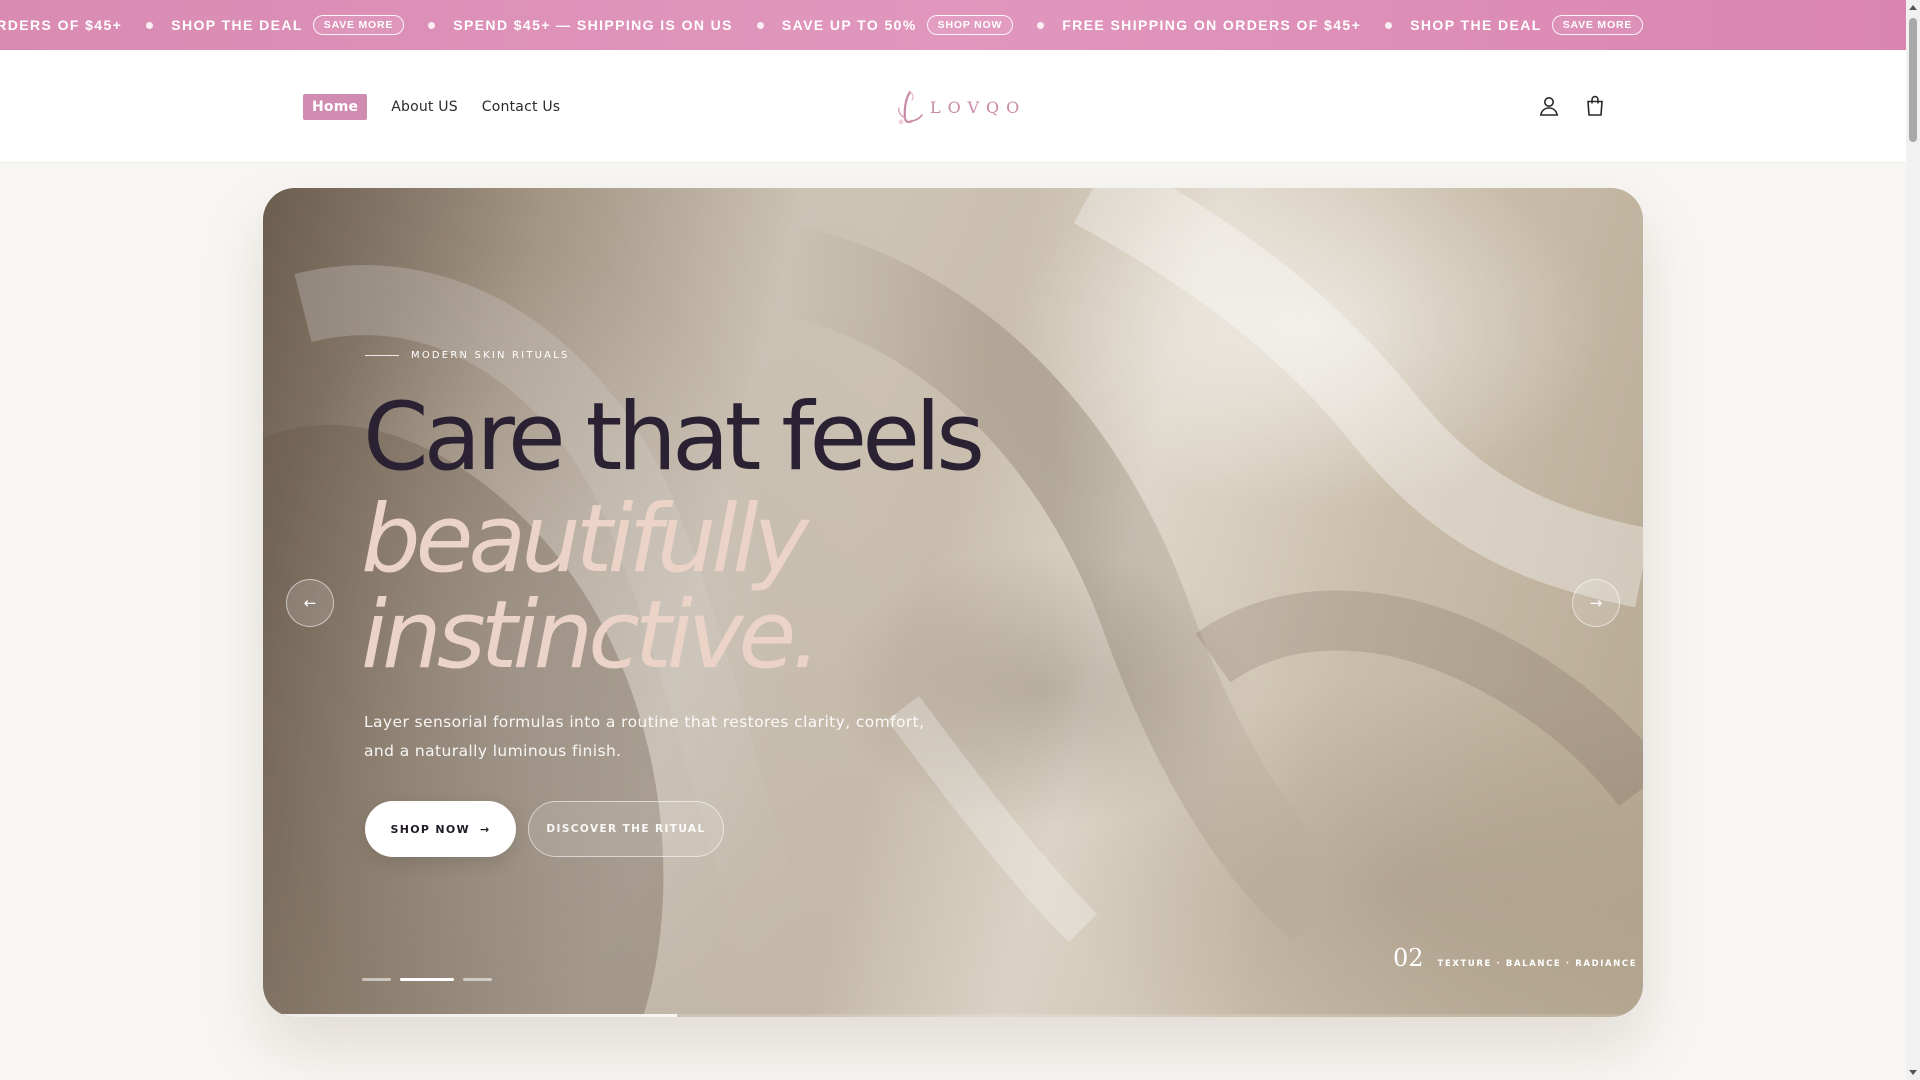 This screenshot has height=1080, width=1920. Describe the element at coordinates (1537, 964) in the screenshot. I see `slide-caption: TEXTURE · BALANCE · RADIANCE` at that location.